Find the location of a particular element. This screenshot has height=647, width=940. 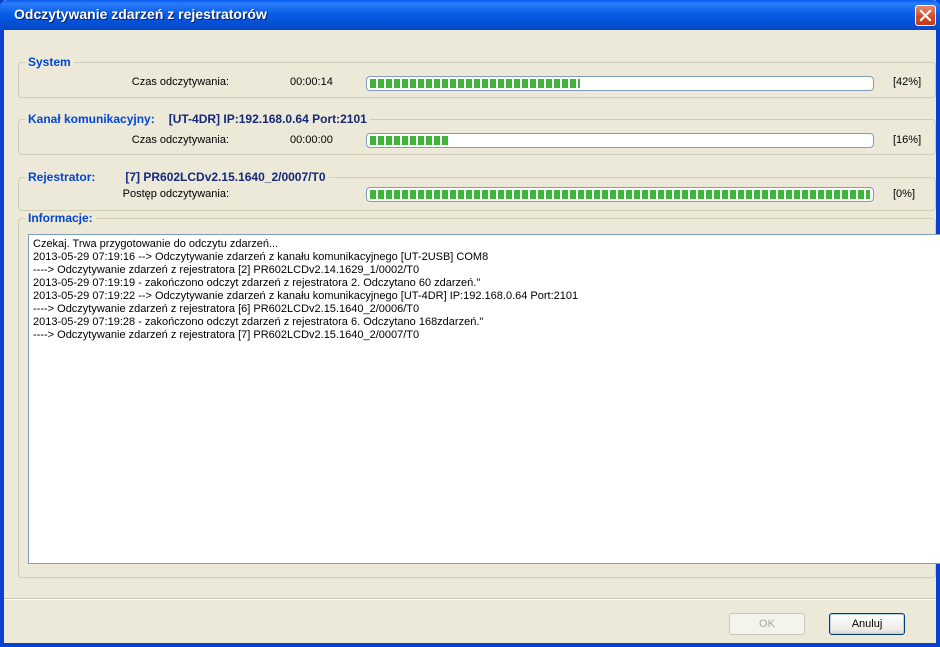

recorder-progress-label: Postęp odczytywania: is located at coordinates (175, 194).